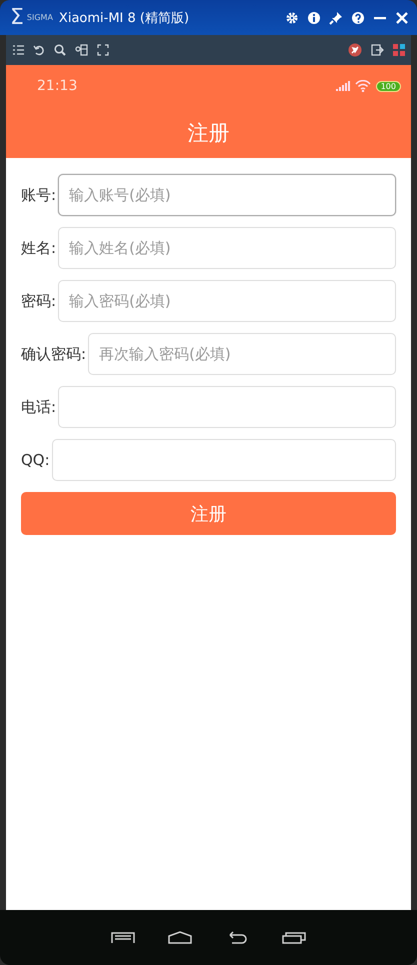 The height and width of the screenshot is (965, 417). What do you see at coordinates (402, 17) in the screenshot?
I see `close-icon` at bounding box center [402, 17].